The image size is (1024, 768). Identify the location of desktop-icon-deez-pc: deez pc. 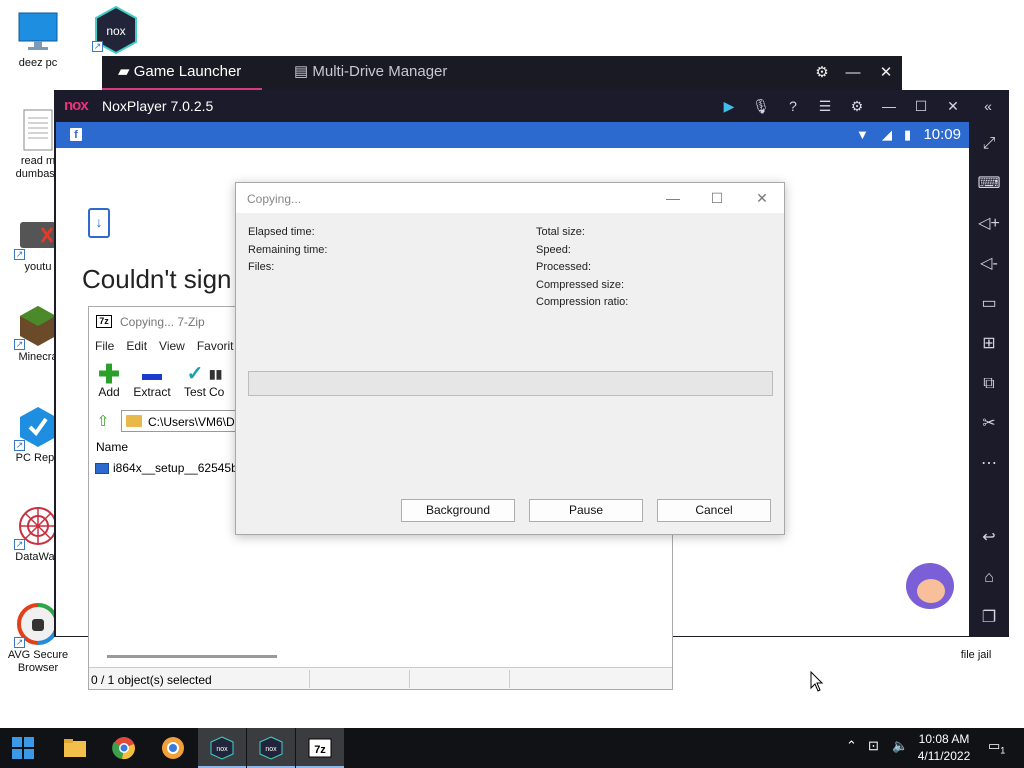
(38, 40).